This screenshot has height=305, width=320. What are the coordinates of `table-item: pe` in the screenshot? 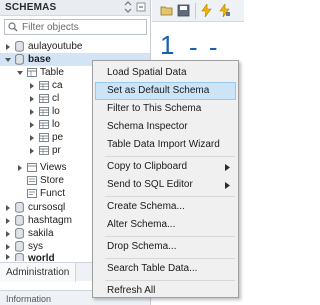 It's located at (45, 137).